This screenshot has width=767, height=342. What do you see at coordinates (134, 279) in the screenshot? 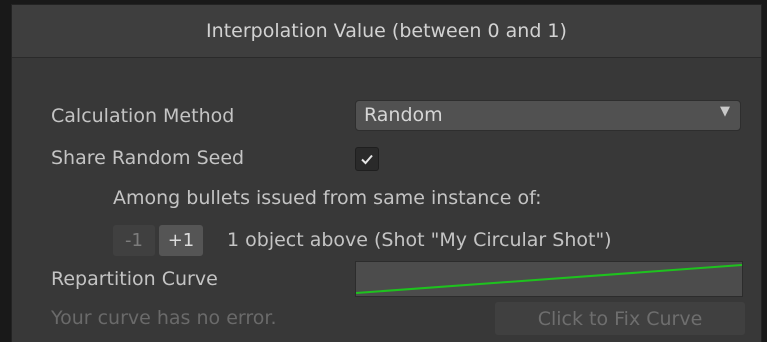
I see `repartition-curve-label: Repartition Curve` at bounding box center [134, 279].